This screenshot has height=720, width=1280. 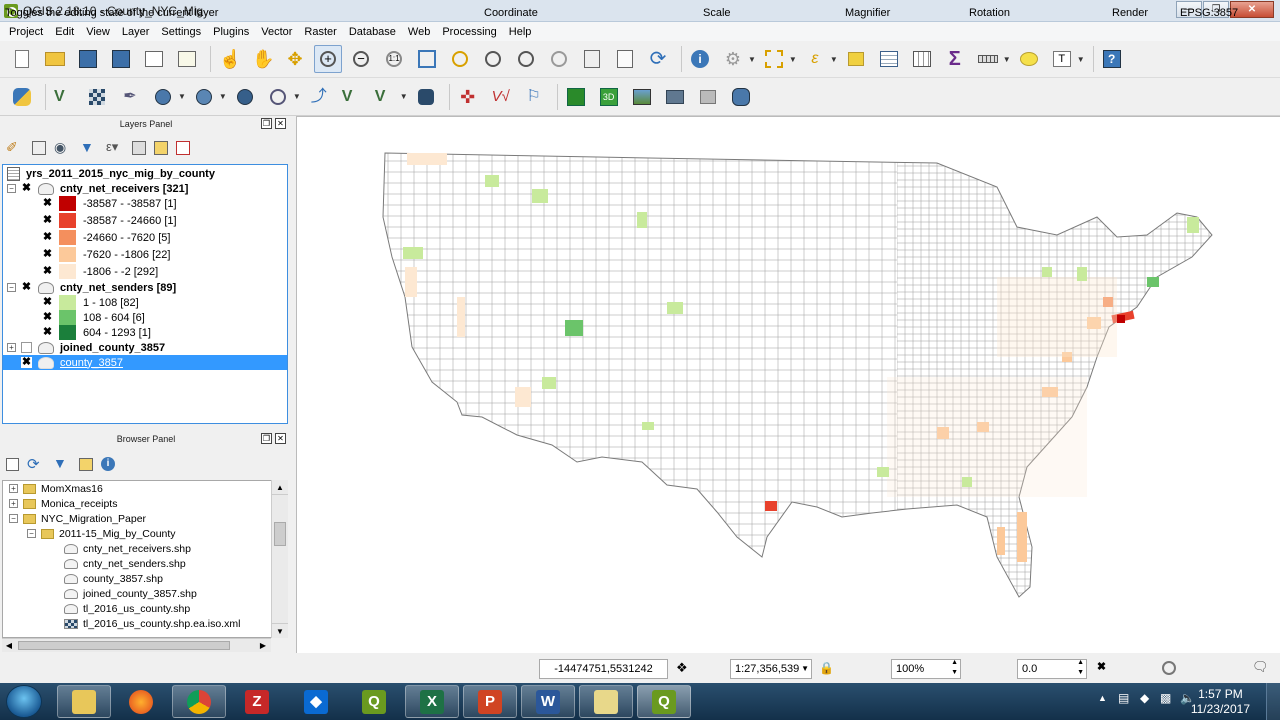 What do you see at coordinates (1273, 701) in the screenshot?
I see `show-desktop-button` at bounding box center [1273, 701].